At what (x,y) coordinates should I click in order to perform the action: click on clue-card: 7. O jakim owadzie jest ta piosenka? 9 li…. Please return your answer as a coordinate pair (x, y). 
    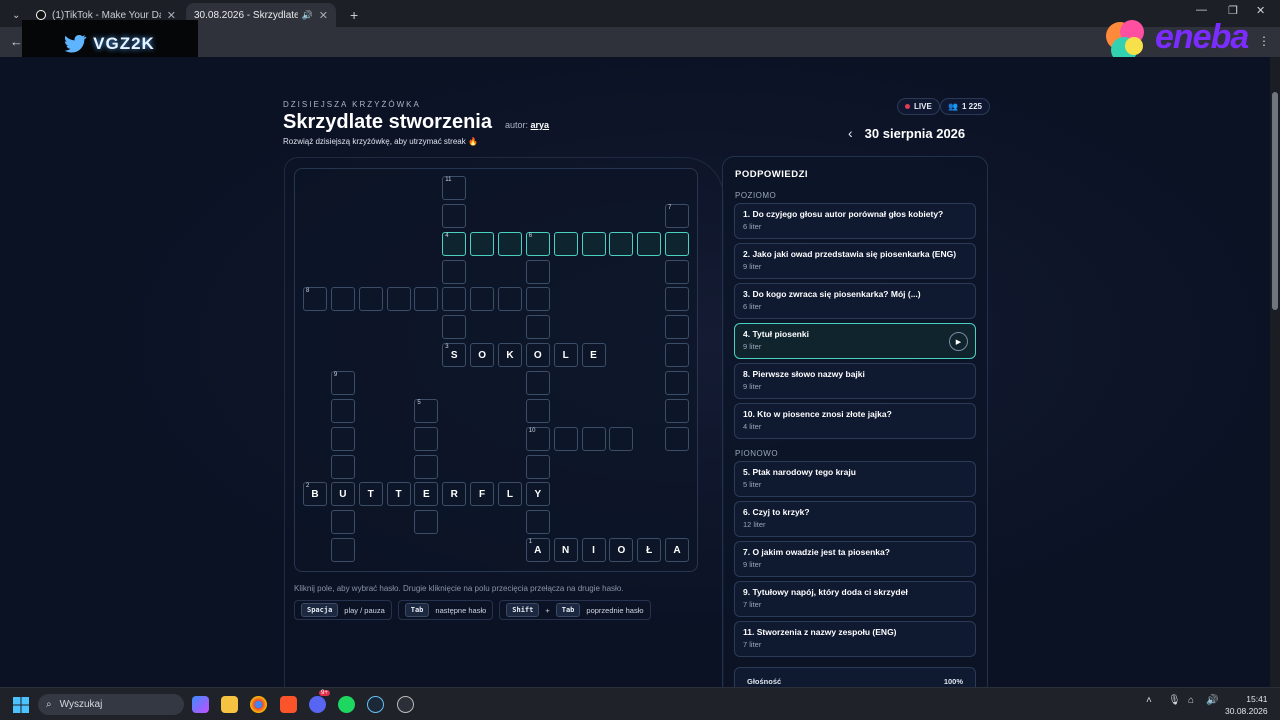
    Looking at the image, I should click on (855, 559).